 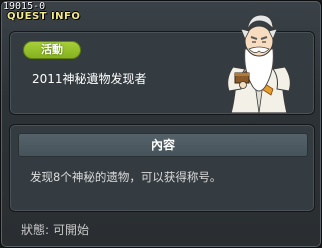 I want to click on status-label: 狀態:, so click(x=35, y=230).